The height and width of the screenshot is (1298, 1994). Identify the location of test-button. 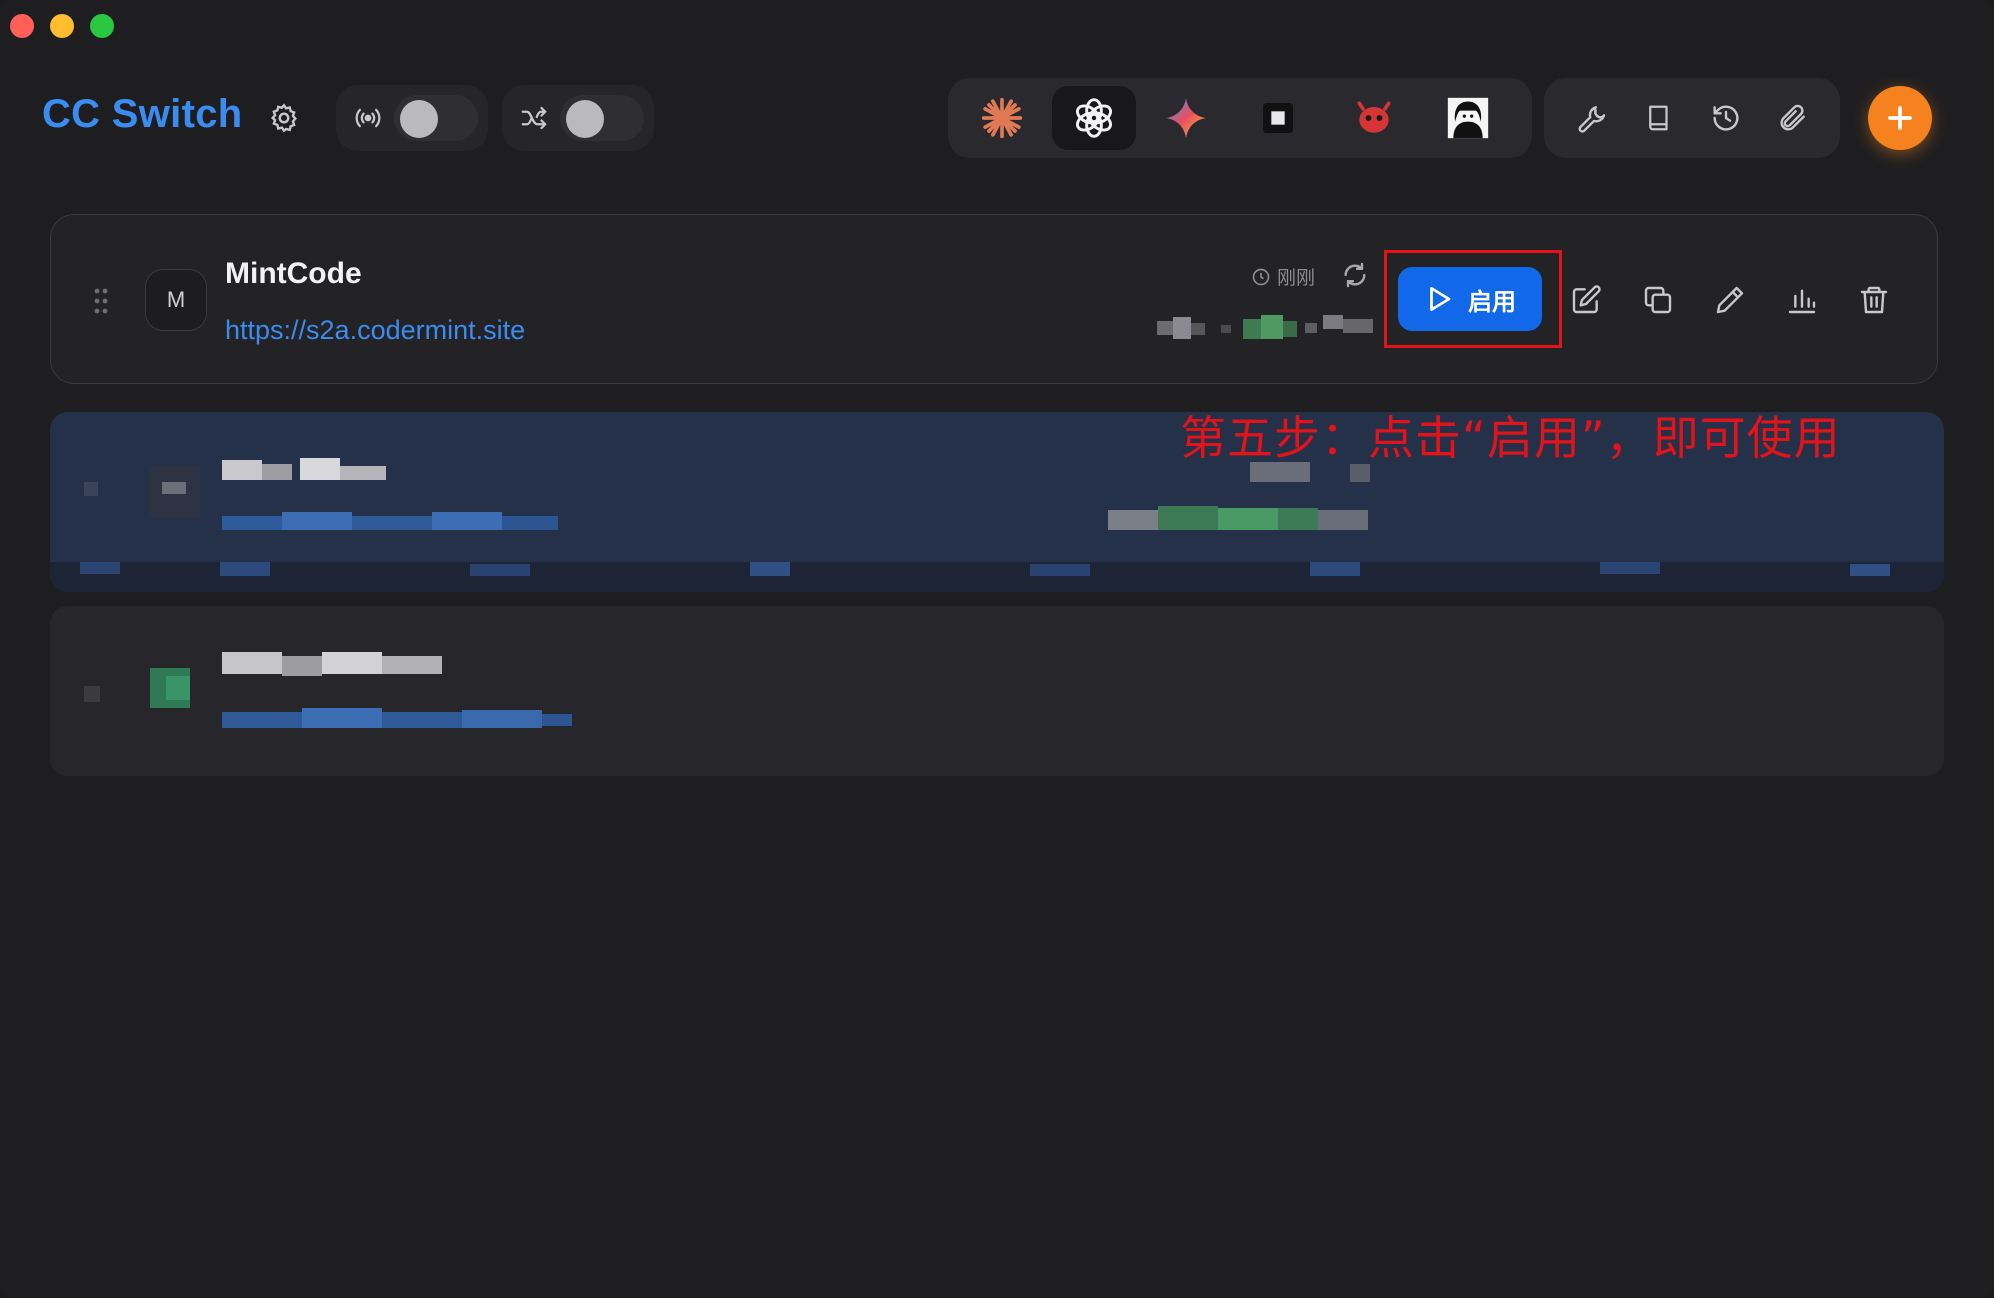
(1730, 300).